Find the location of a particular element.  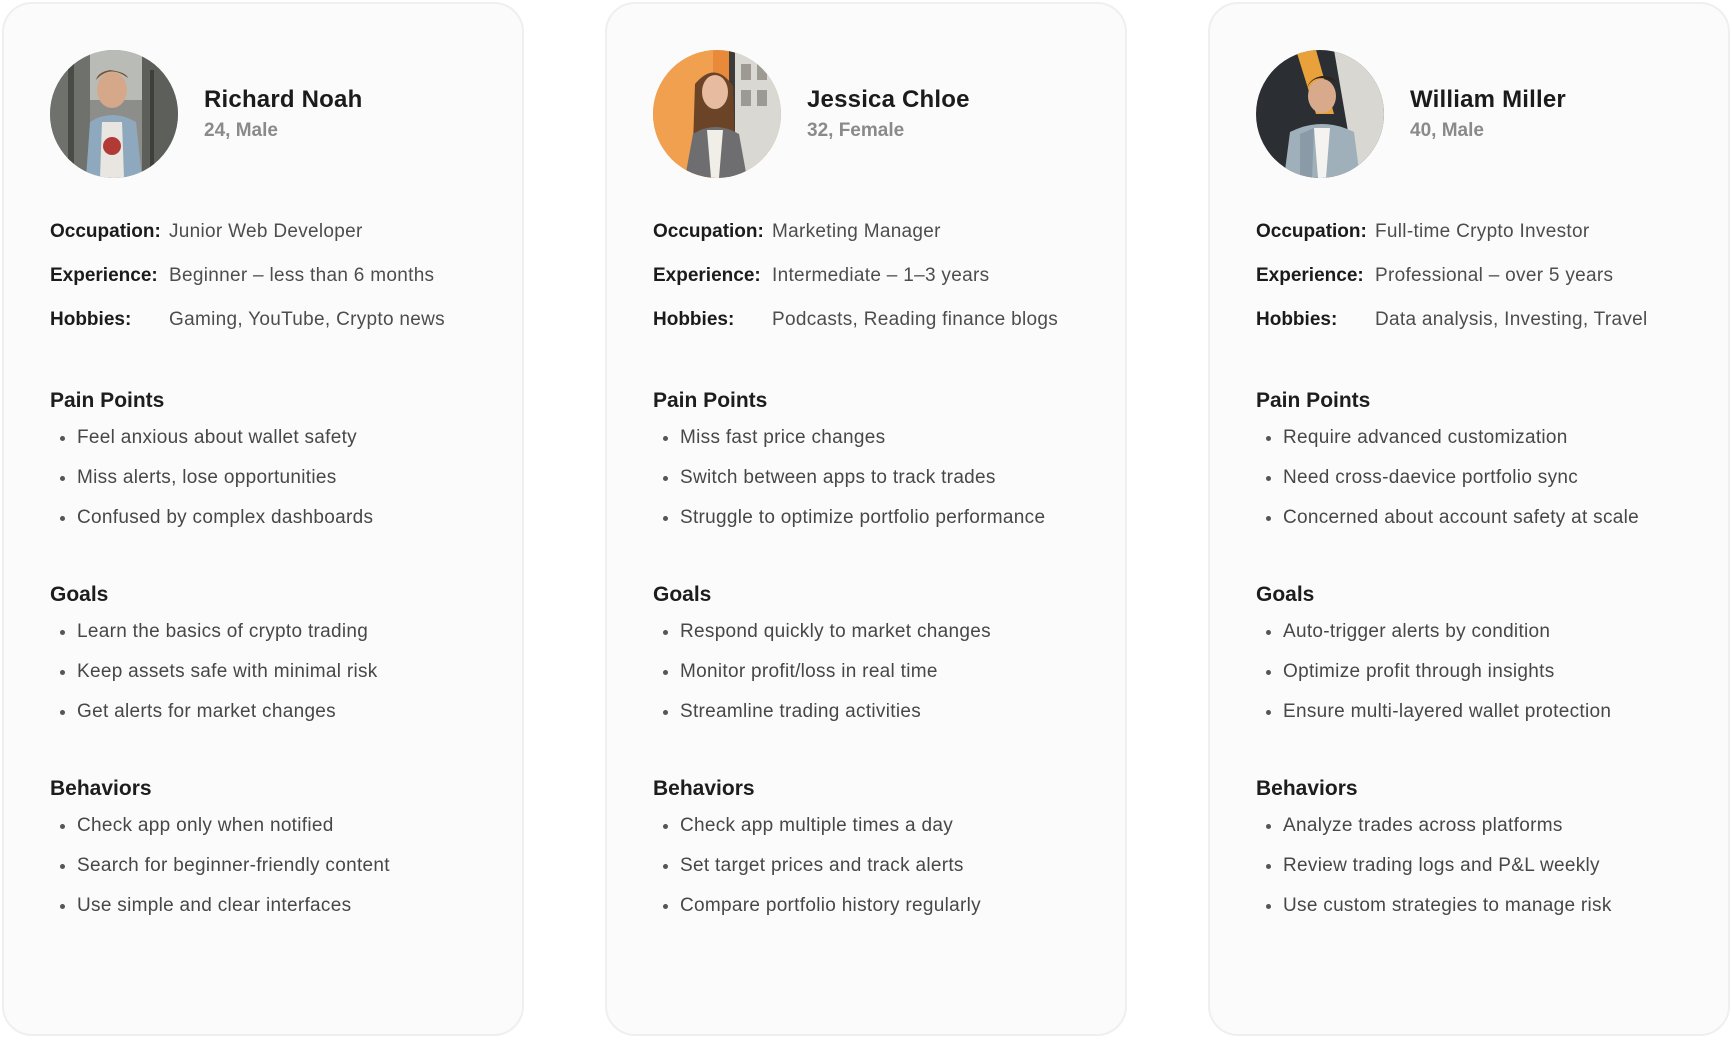

persona-age-gender: 24, Male is located at coordinates (241, 130).